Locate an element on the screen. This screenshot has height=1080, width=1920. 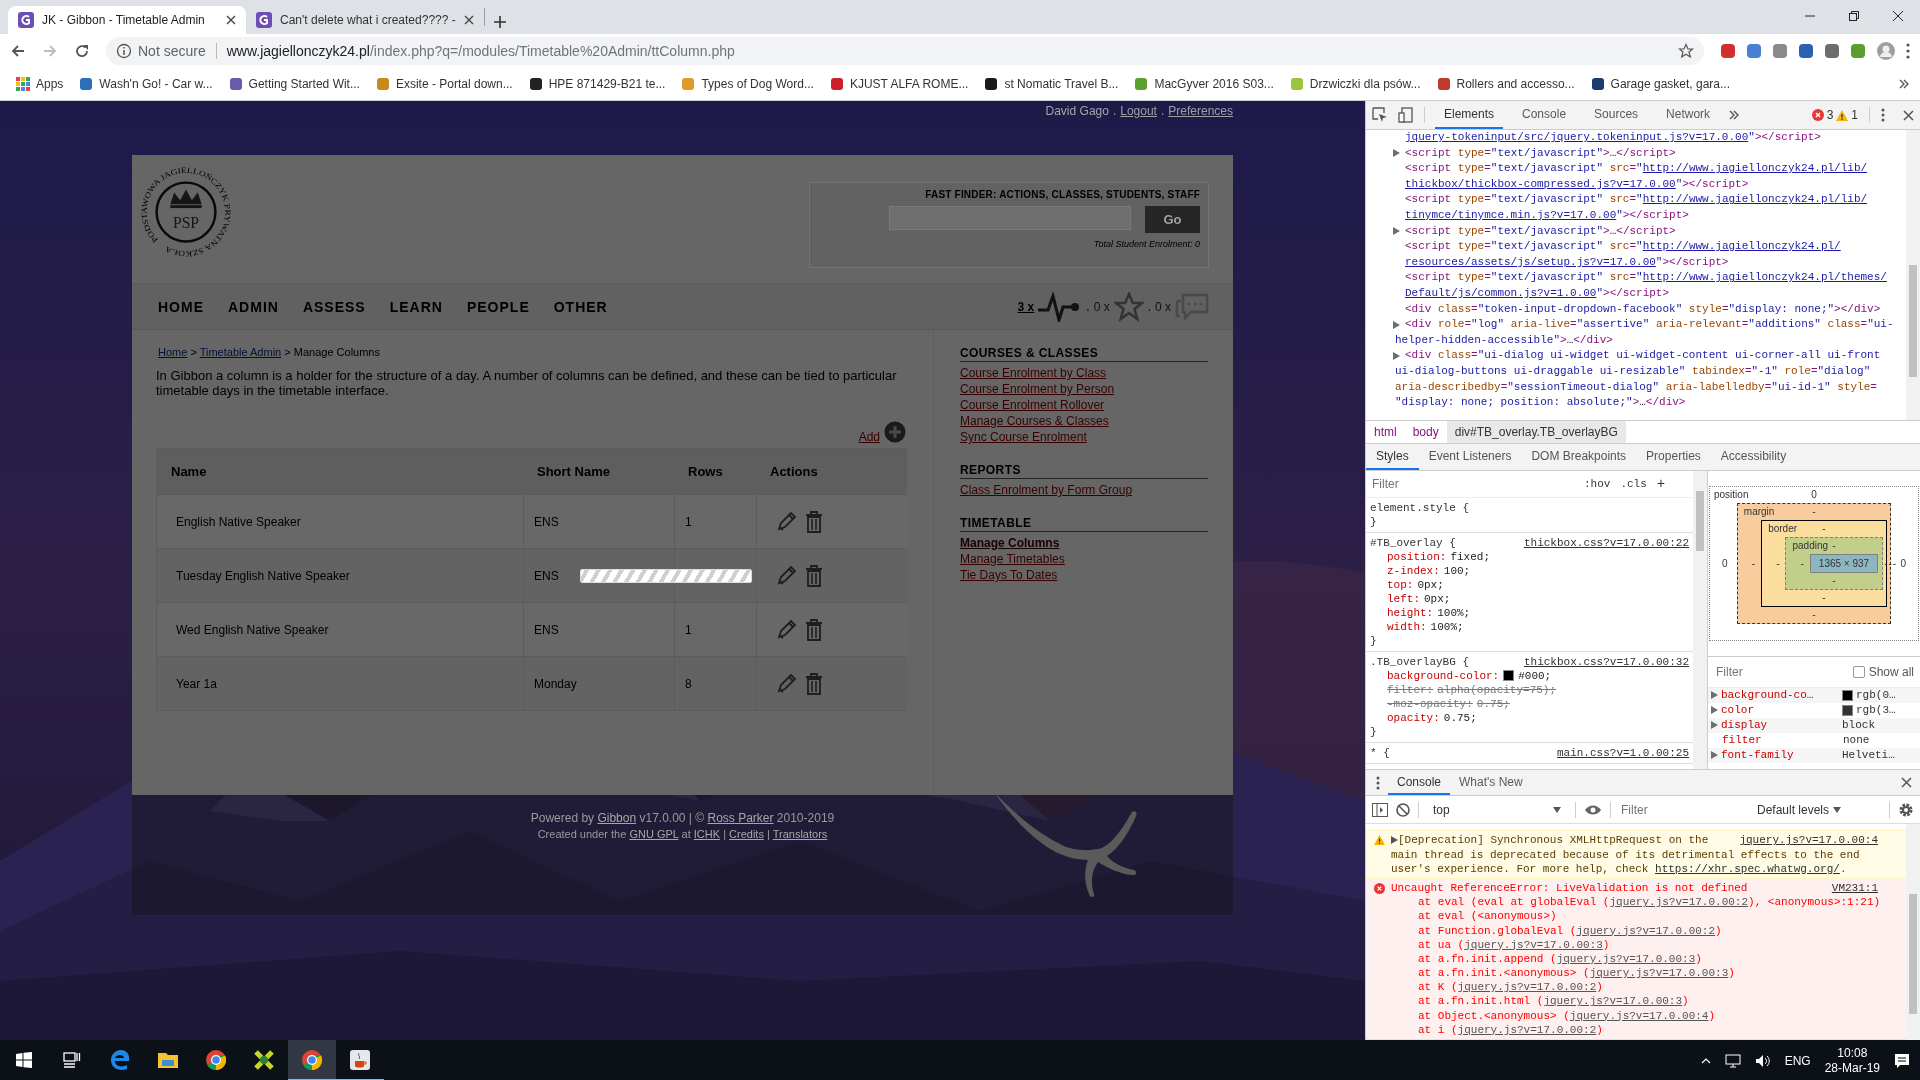
clock-time: 10:08 is located at coordinates (1852, 1053).